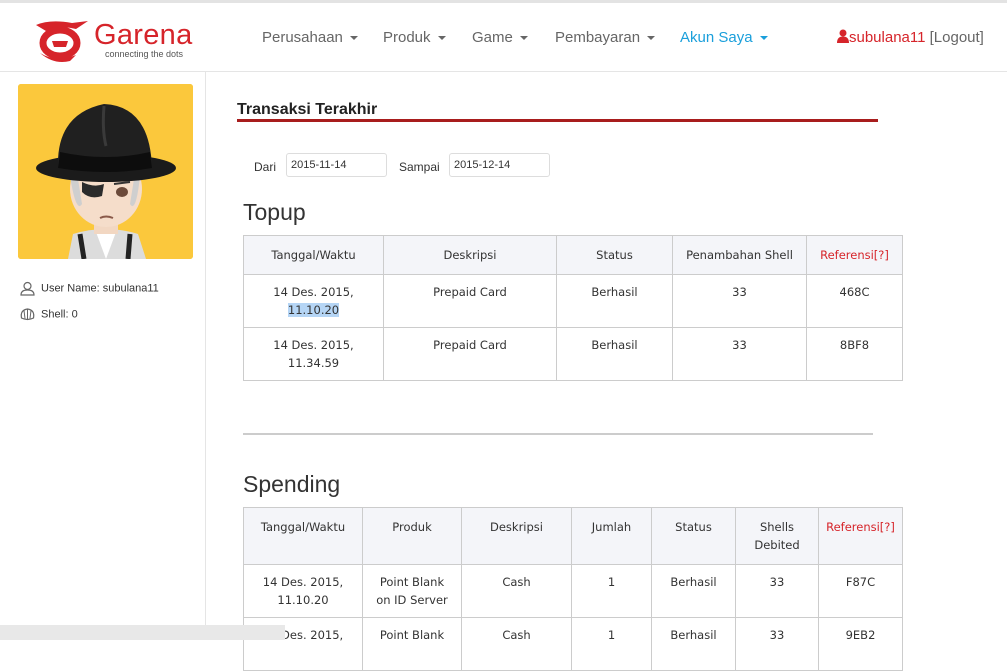 The height and width of the screenshot is (671, 1007). Describe the element at coordinates (777, 536) in the screenshot. I see `column-header: Shells Debited` at that location.